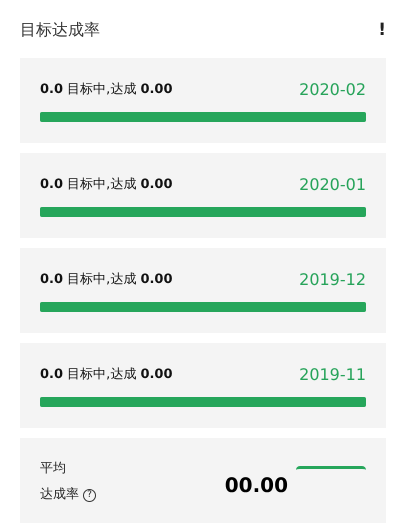  What do you see at coordinates (332, 185) in the screenshot?
I see `month-date: 2020-01` at bounding box center [332, 185].